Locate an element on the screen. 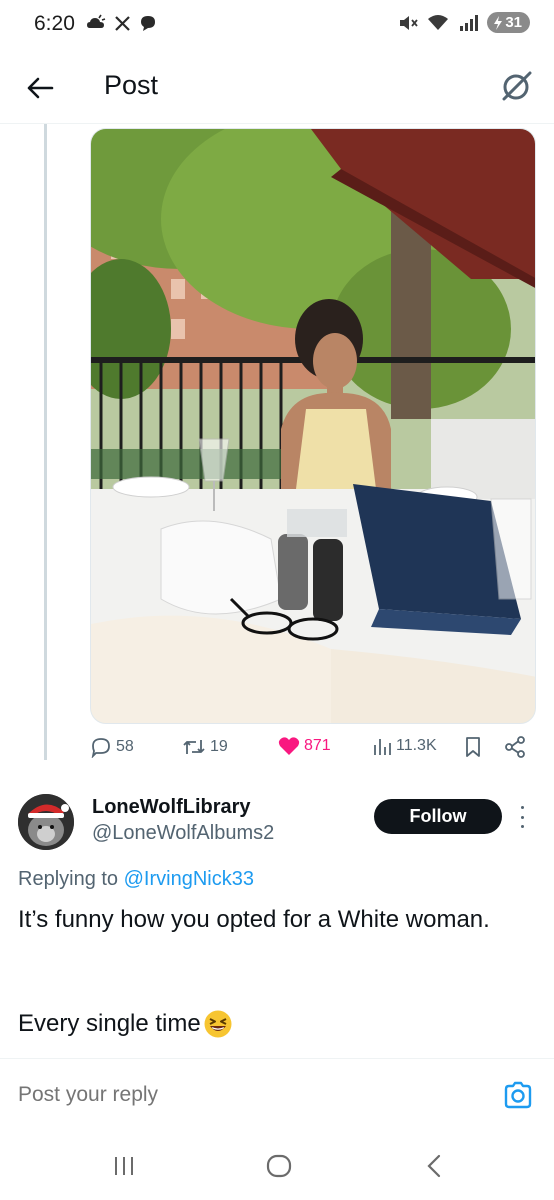  reply-composer is located at coordinates (277, 1095).